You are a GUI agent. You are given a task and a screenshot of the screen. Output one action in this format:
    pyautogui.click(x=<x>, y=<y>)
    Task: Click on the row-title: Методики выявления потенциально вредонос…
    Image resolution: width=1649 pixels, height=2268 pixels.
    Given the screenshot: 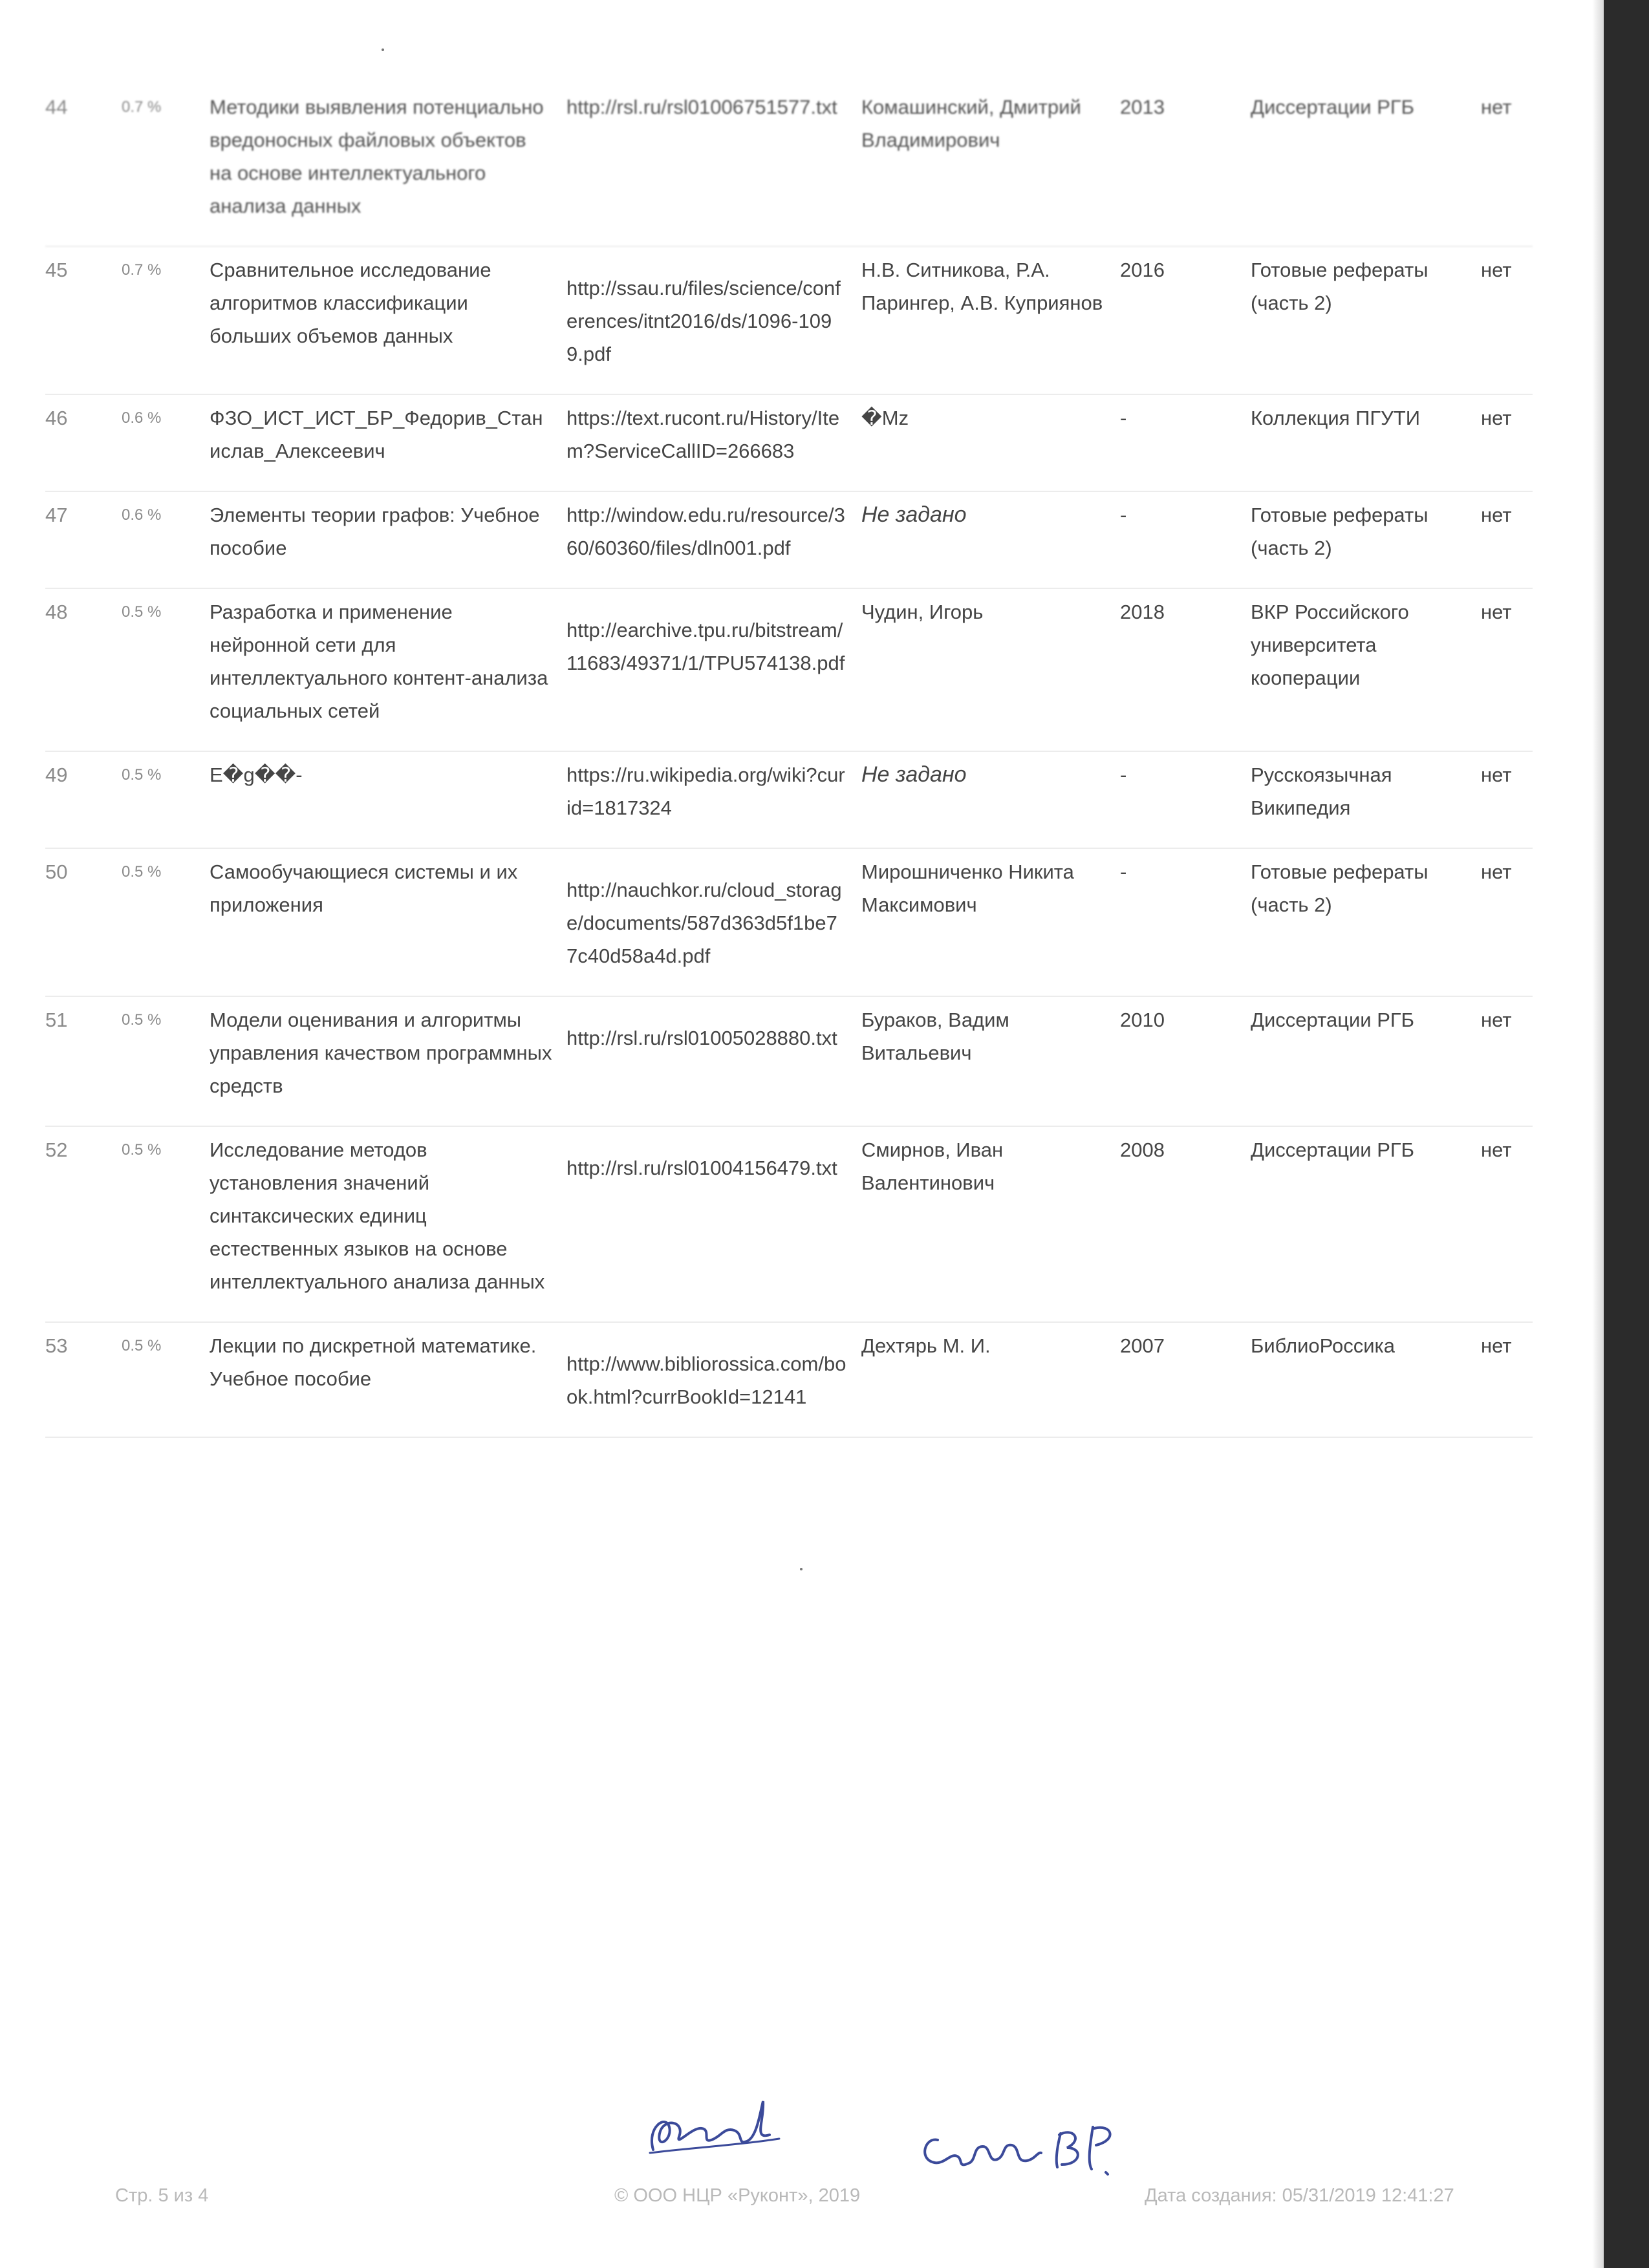 What is the action you would take?
    pyautogui.click(x=377, y=156)
    